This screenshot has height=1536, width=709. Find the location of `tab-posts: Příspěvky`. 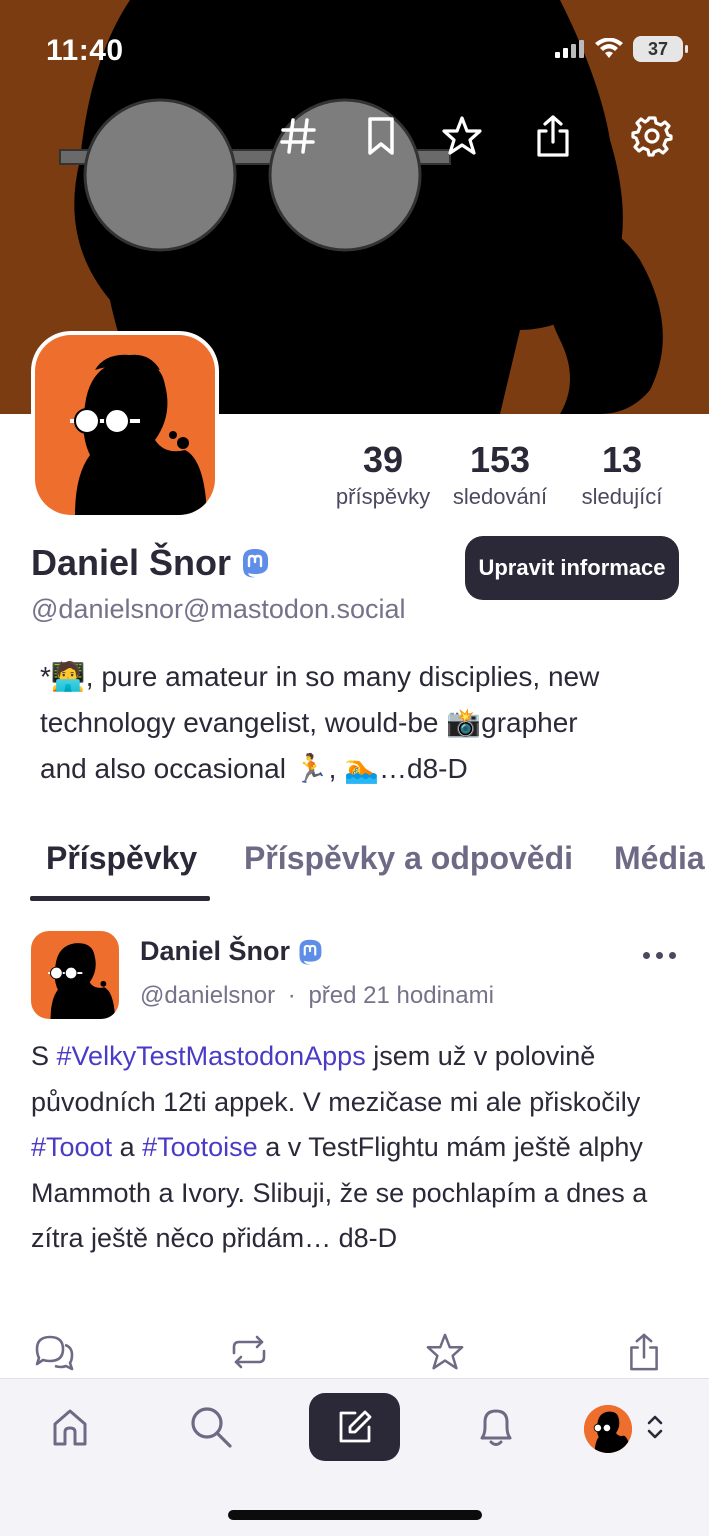

tab-posts: Příspěvky is located at coordinates (121, 858).